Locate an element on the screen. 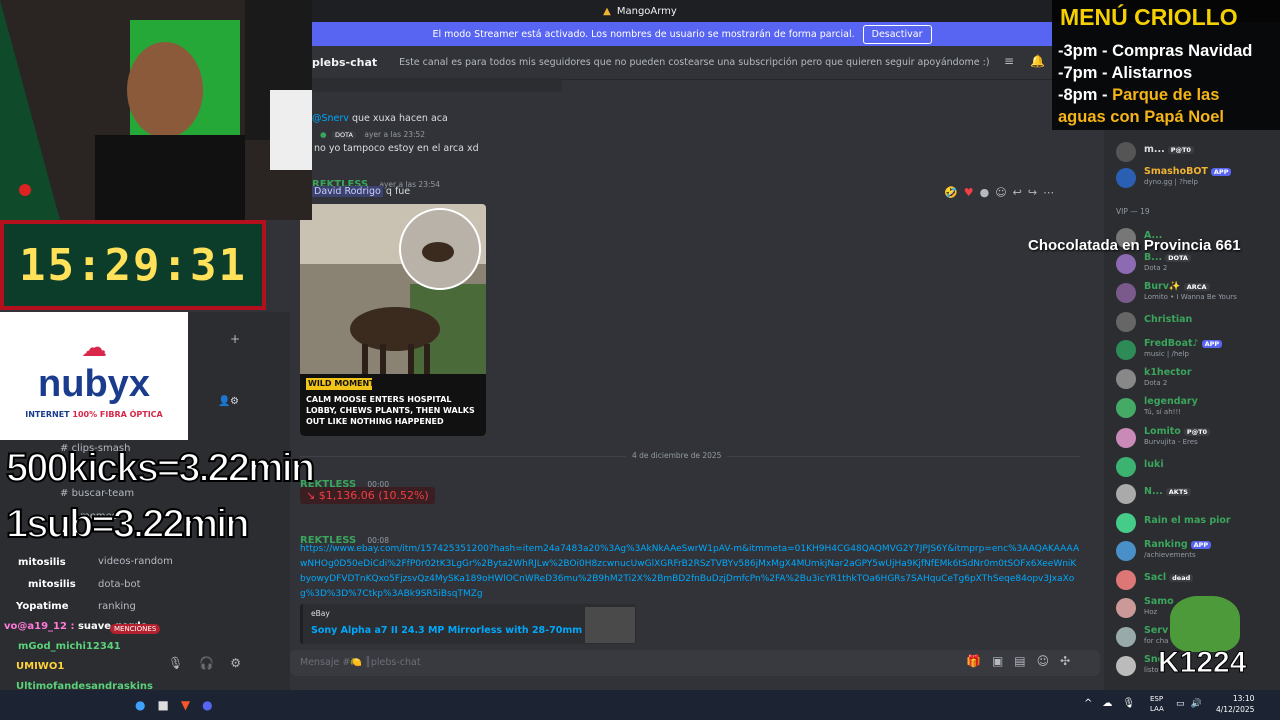 This screenshot has width=1280, height=720. message-3-text: q fue is located at coordinates (398, 191).